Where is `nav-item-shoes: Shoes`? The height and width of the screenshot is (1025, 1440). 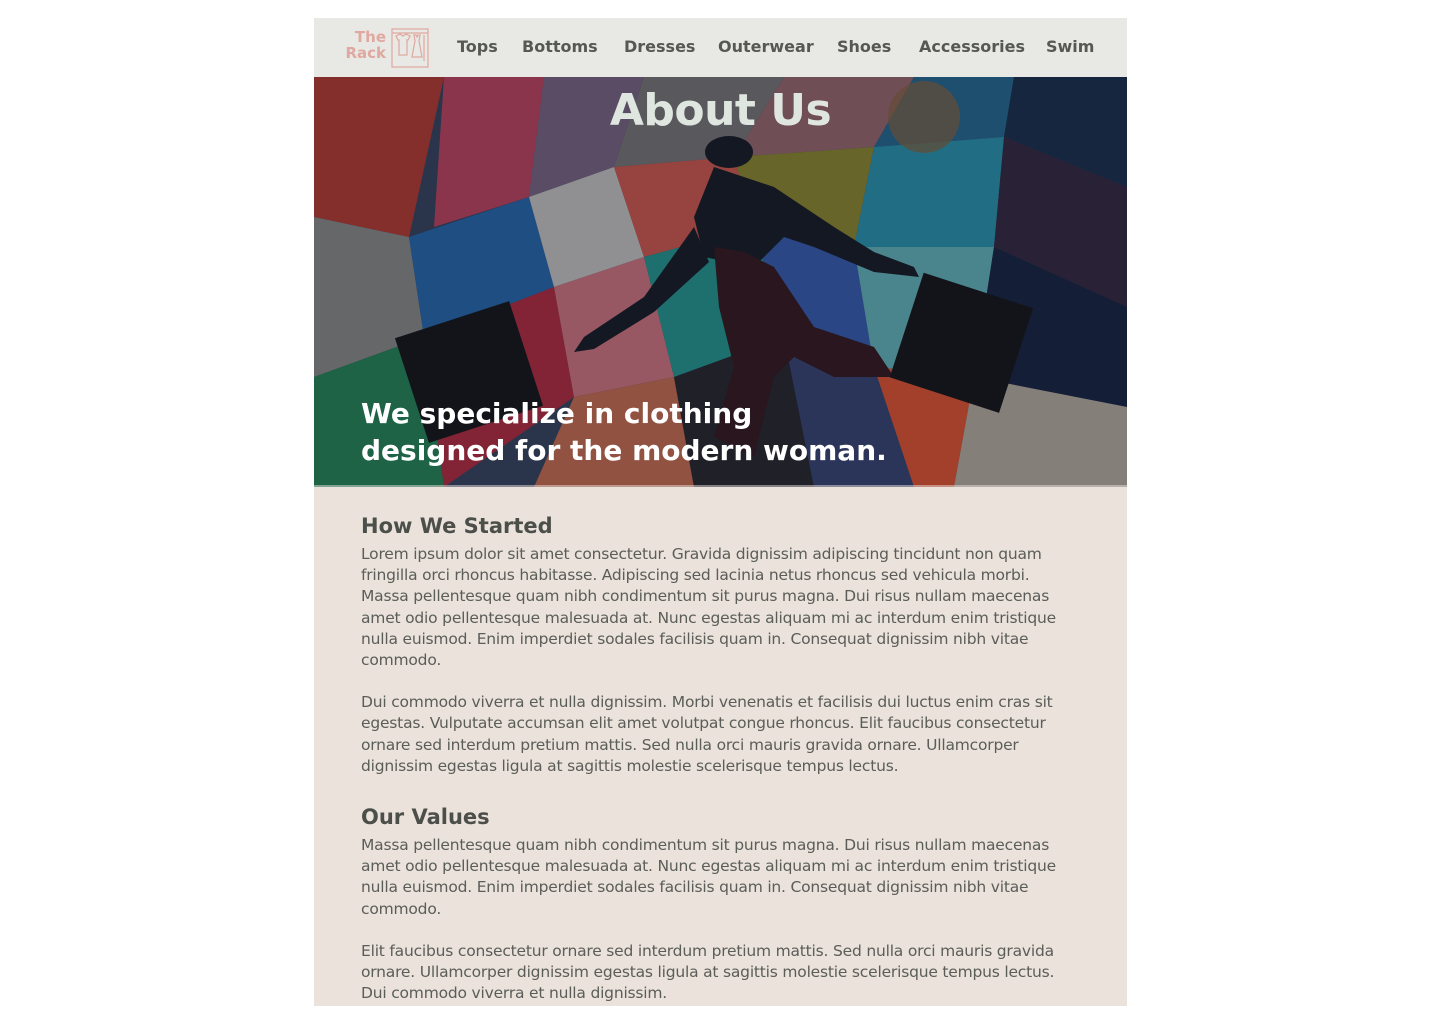
nav-item-shoes: Shoes is located at coordinates (864, 46).